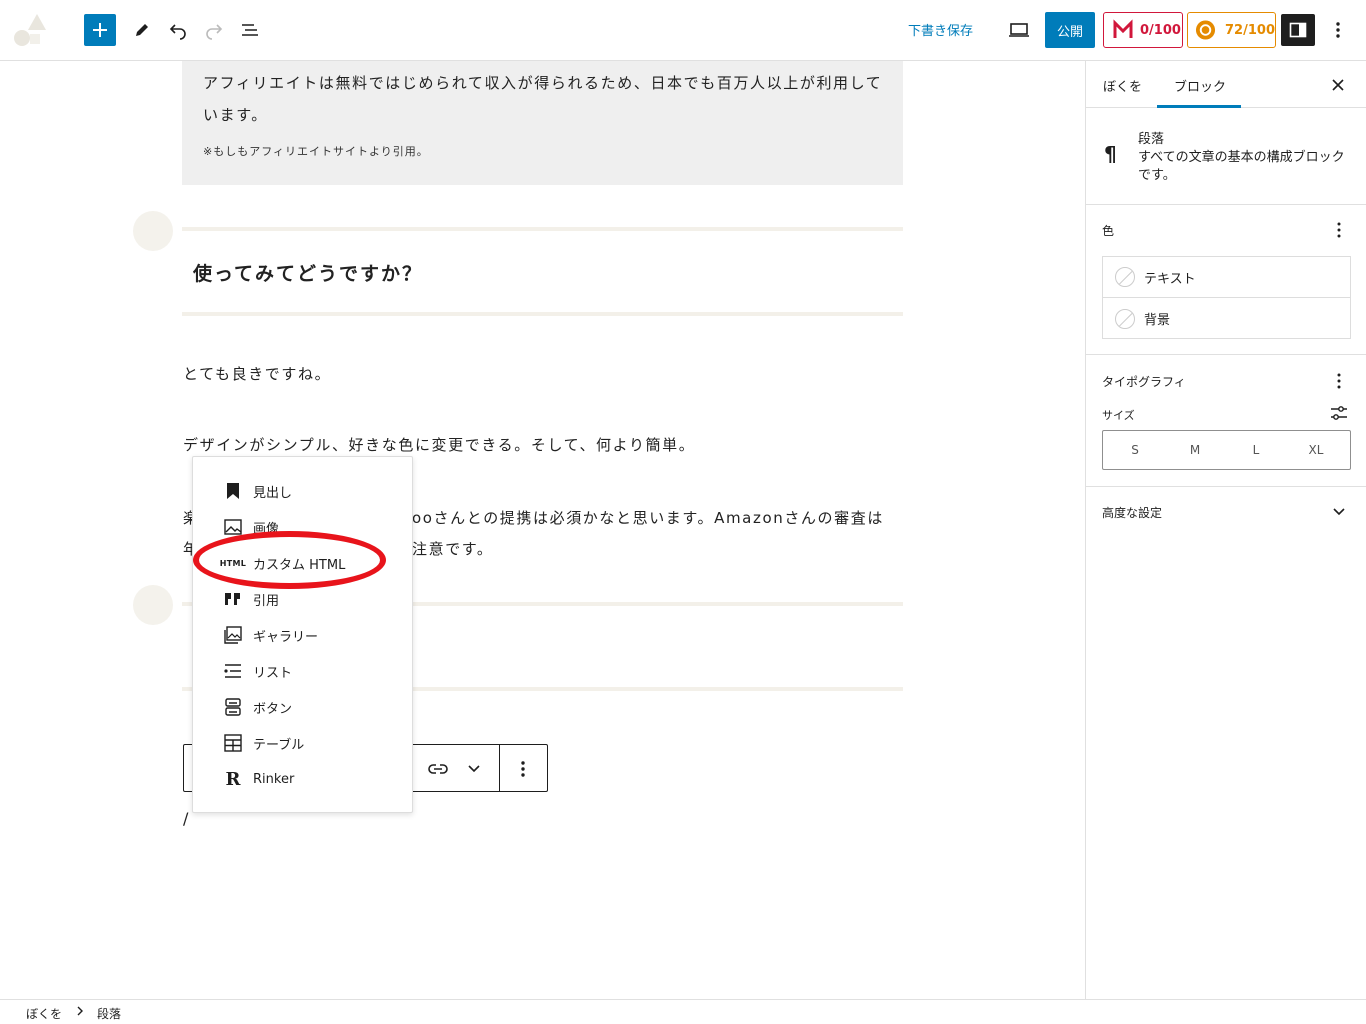 This screenshot has width=1366, height=1024. I want to click on link-icon, so click(438, 769).